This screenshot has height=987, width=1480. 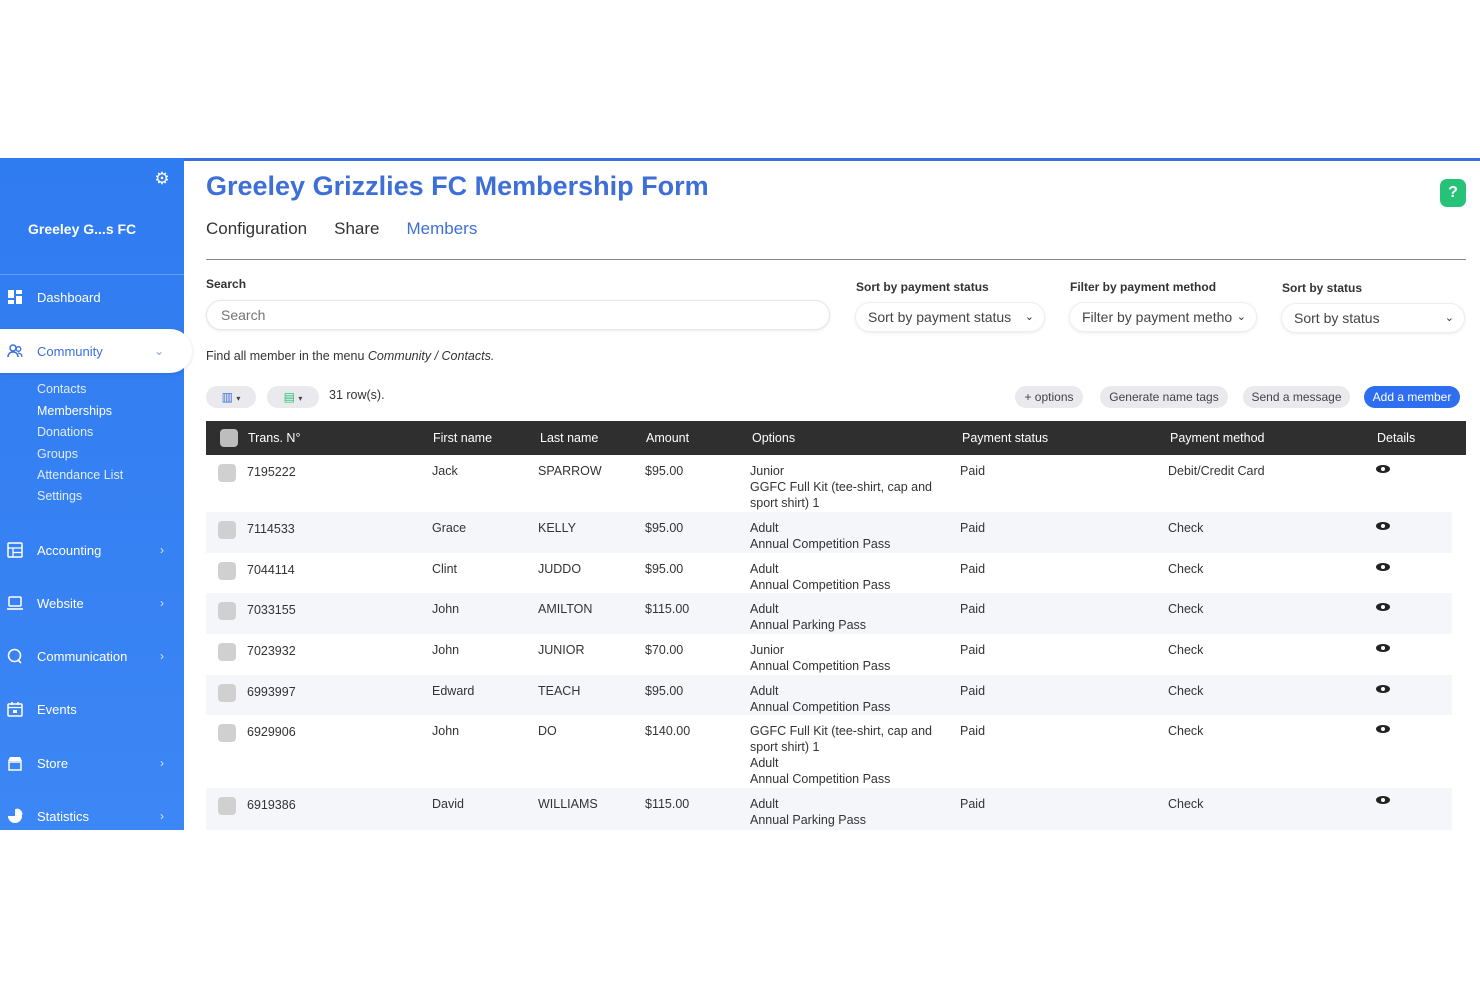 I want to click on columns-icon: ▥, so click(x=227, y=397).